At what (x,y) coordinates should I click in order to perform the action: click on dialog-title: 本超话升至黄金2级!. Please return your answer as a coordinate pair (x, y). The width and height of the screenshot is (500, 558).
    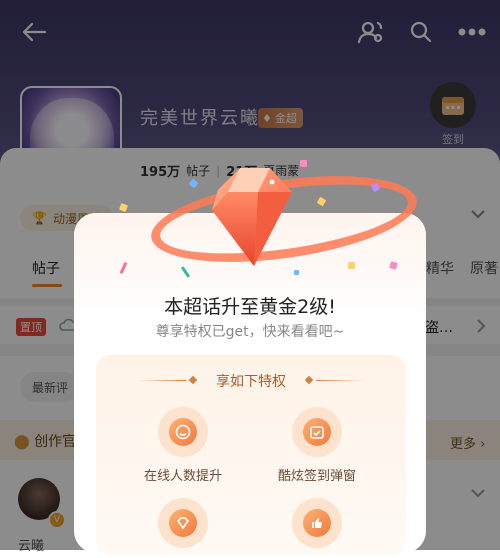
    Looking at the image, I should click on (250, 307).